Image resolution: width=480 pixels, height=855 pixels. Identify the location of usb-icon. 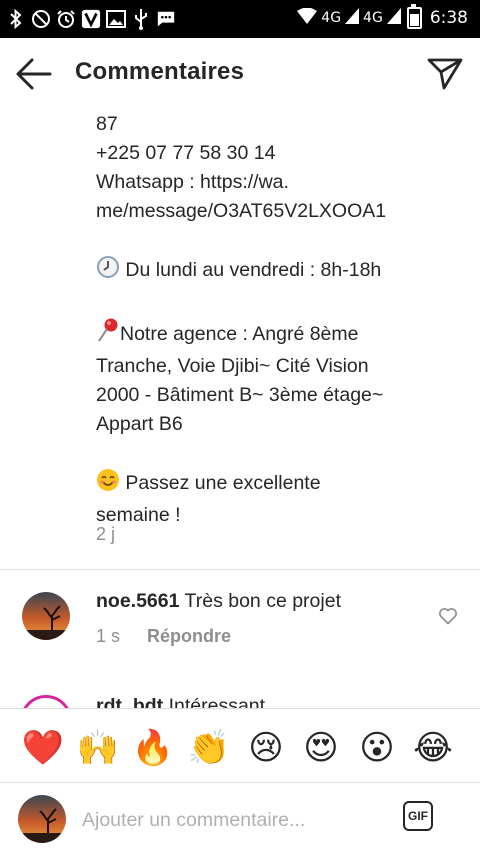
(141, 19).